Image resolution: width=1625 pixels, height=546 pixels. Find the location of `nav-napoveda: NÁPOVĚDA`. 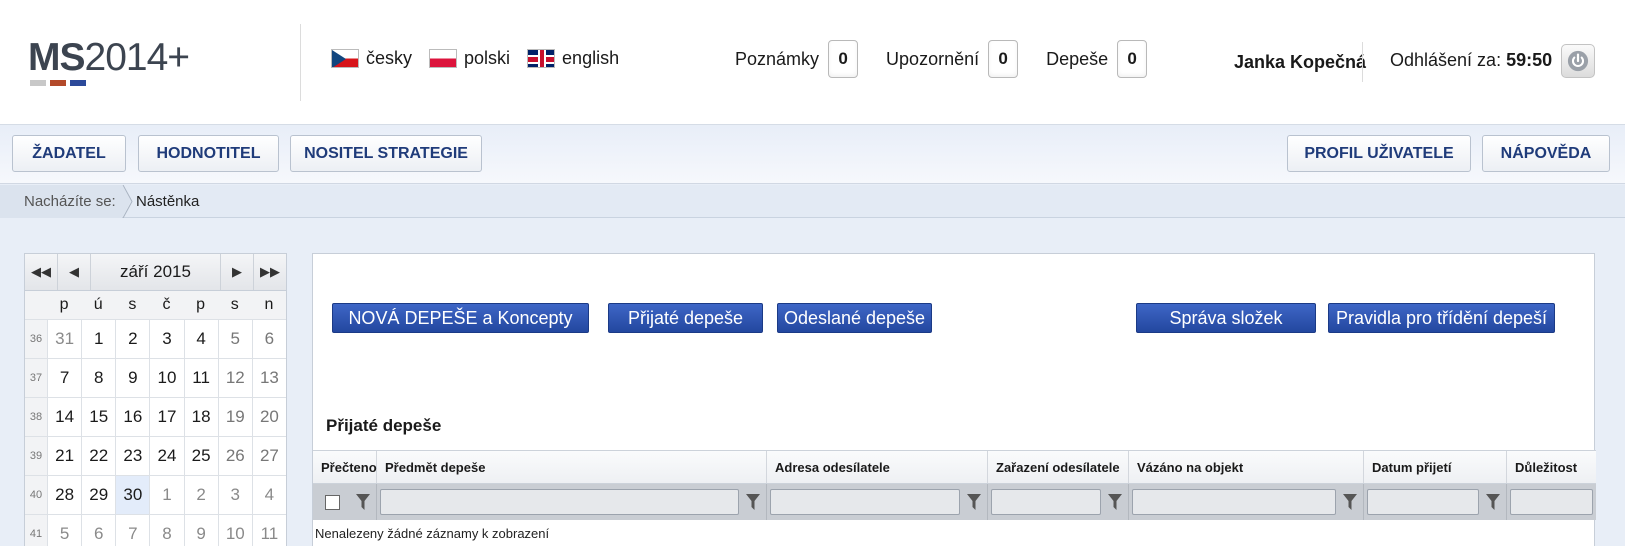

nav-napoveda: NÁPOVĚDA is located at coordinates (1546, 153).